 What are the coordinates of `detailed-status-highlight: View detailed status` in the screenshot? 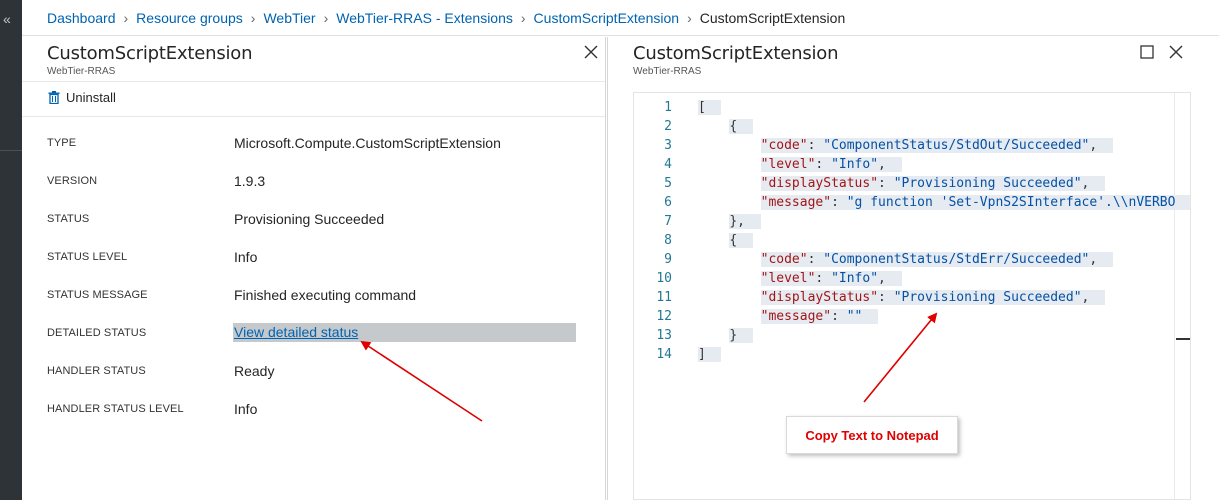 It's located at (404, 332).